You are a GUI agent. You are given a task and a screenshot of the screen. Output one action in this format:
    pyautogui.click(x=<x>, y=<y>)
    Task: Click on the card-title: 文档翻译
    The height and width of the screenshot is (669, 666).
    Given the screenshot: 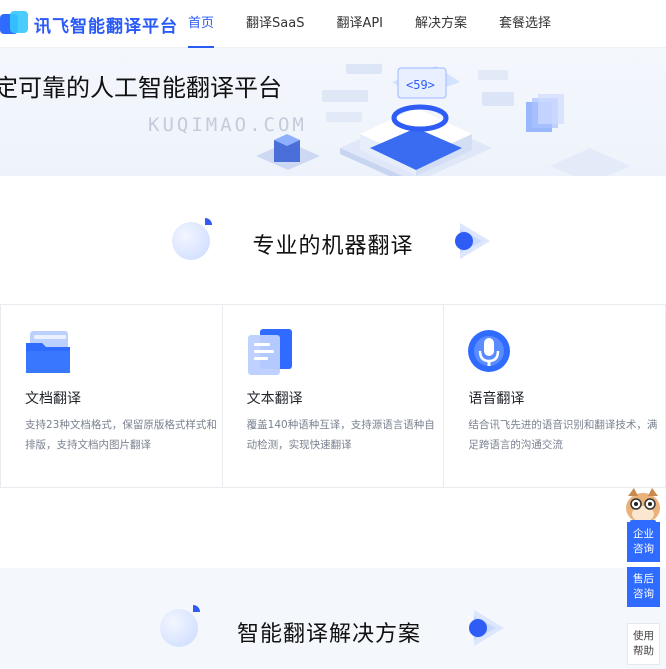 What is the action you would take?
    pyautogui.click(x=53, y=399)
    